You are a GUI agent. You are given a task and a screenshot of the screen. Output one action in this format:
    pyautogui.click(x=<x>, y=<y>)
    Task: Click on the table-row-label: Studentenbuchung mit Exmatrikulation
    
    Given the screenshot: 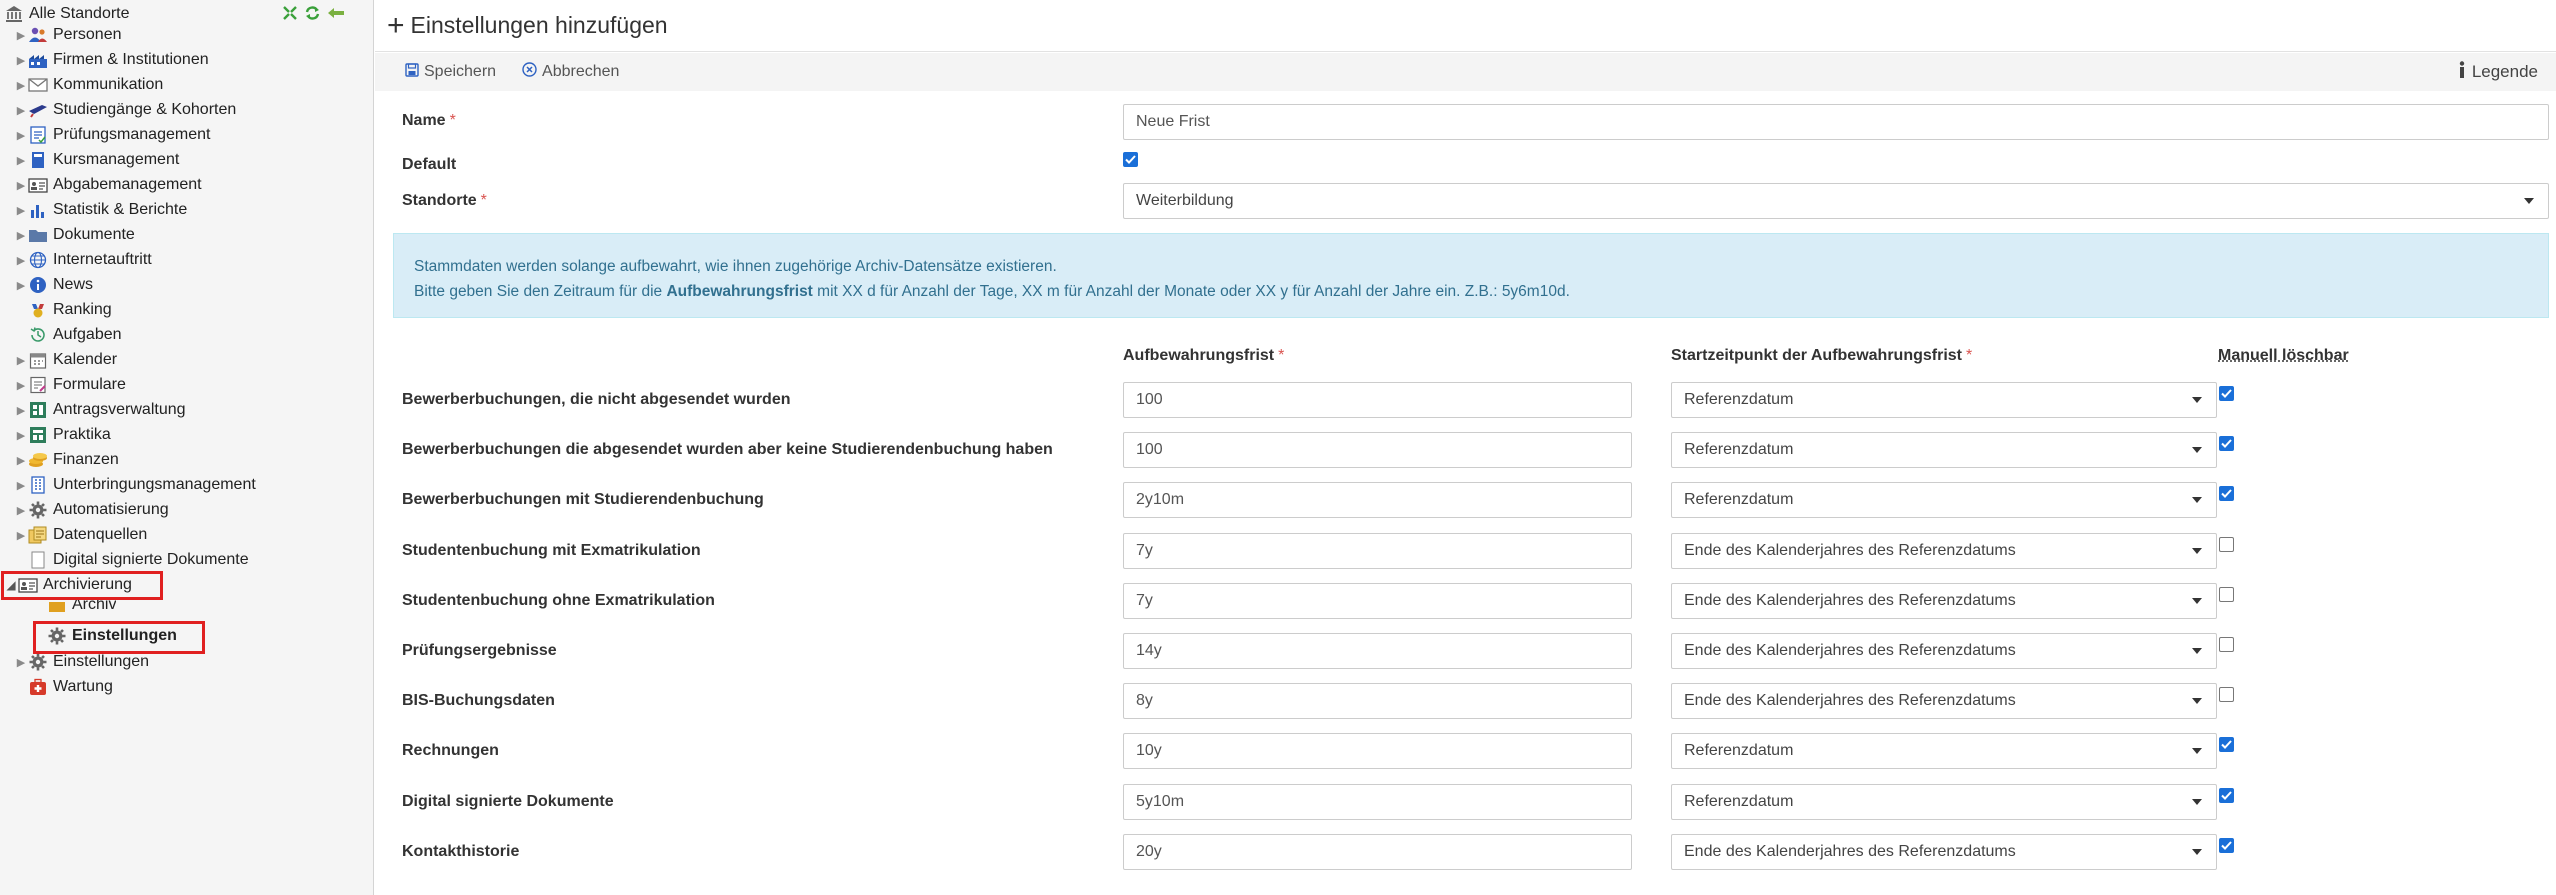 What is the action you would take?
    pyautogui.click(x=551, y=550)
    